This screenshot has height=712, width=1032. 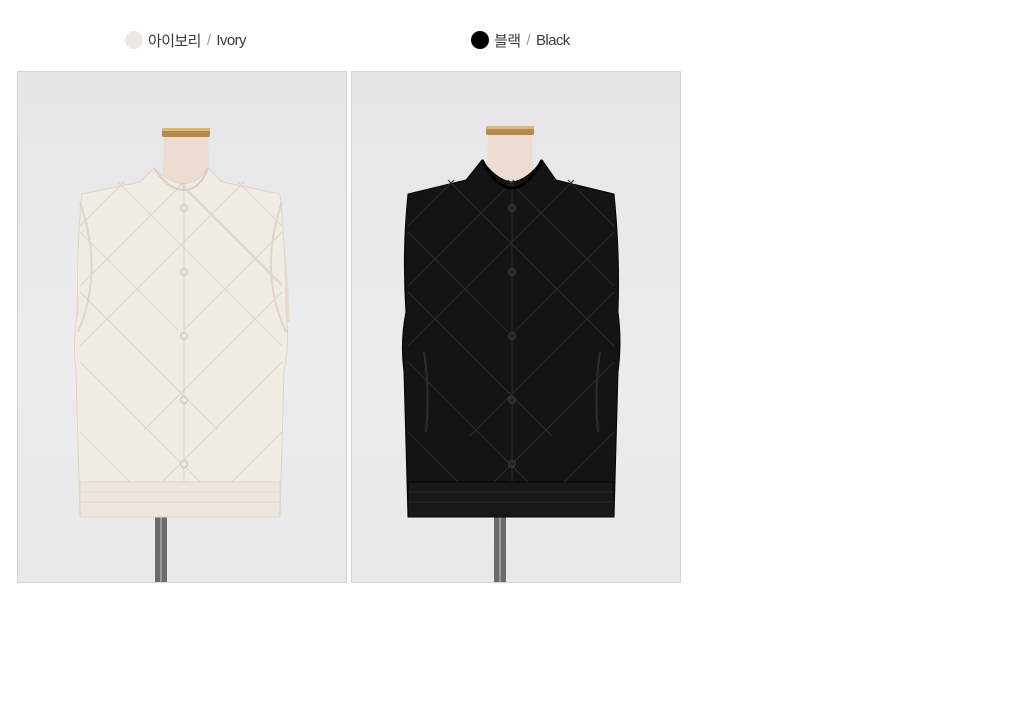 What do you see at coordinates (181, 355) in the screenshot?
I see `ivory-vest-image` at bounding box center [181, 355].